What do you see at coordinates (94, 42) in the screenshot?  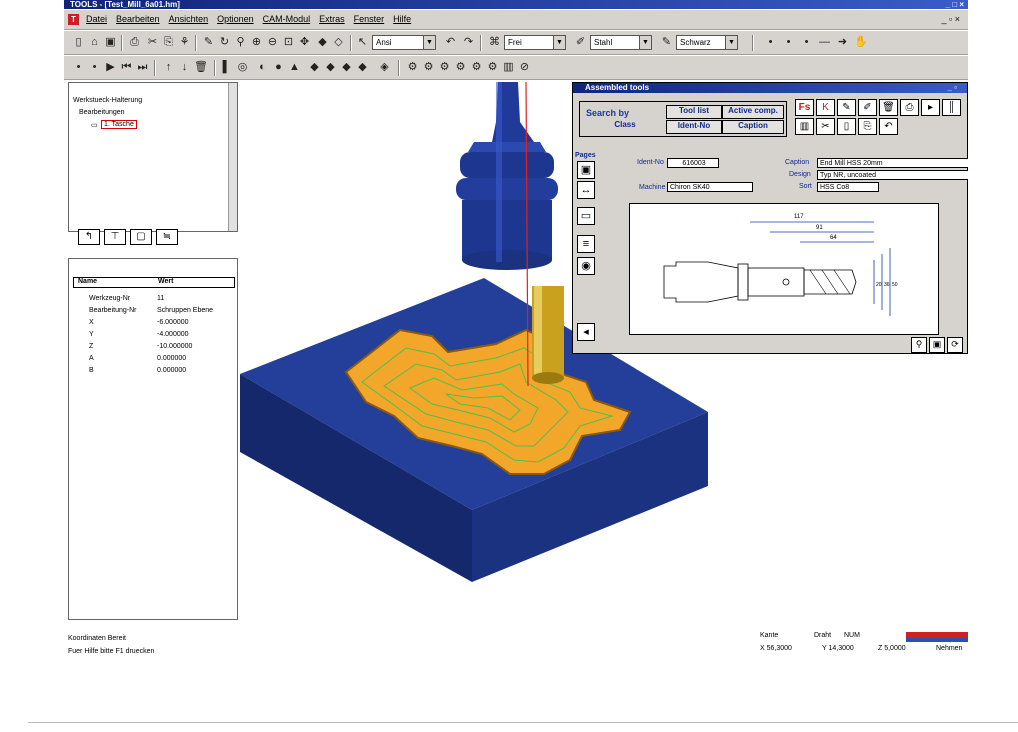 I see `open-icon: ⌂` at bounding box center [94, 42].